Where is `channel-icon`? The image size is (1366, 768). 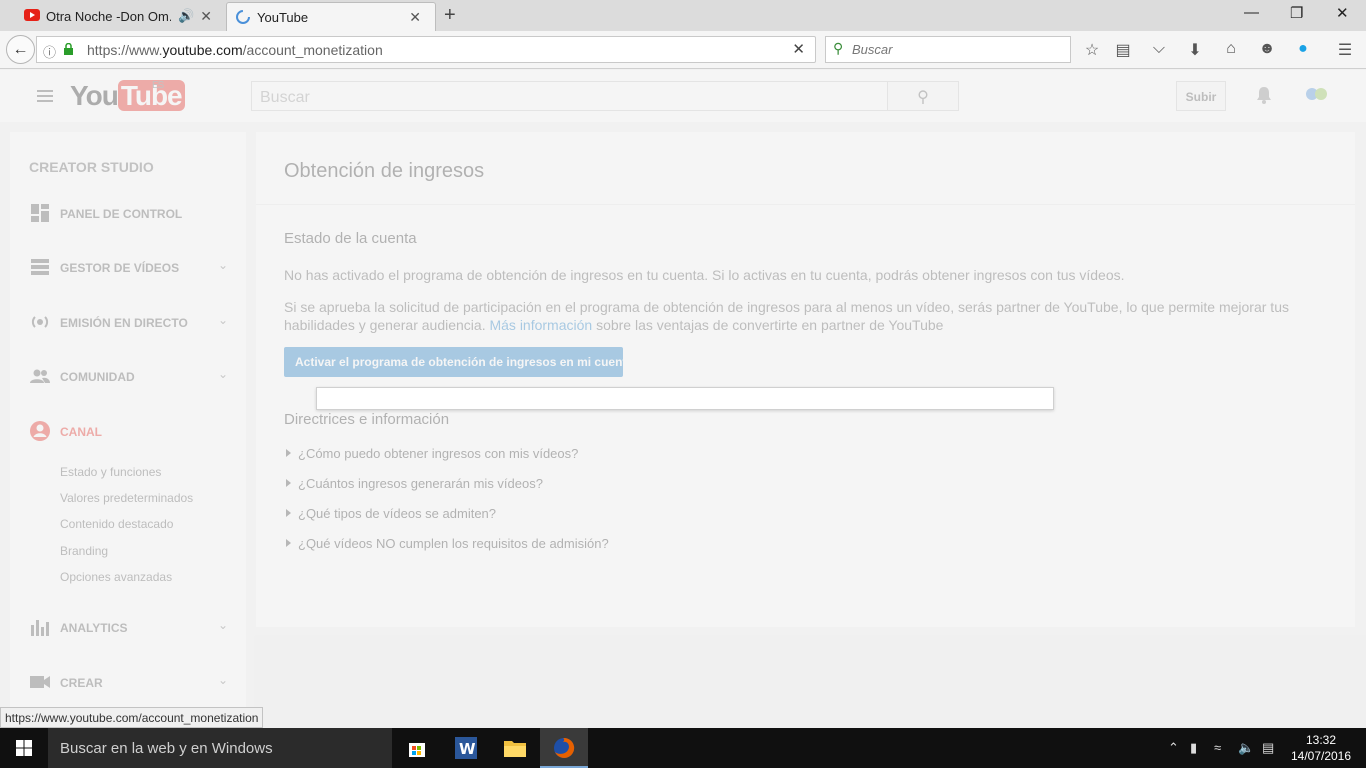 channel-icon is located at coordinates (40, 431).